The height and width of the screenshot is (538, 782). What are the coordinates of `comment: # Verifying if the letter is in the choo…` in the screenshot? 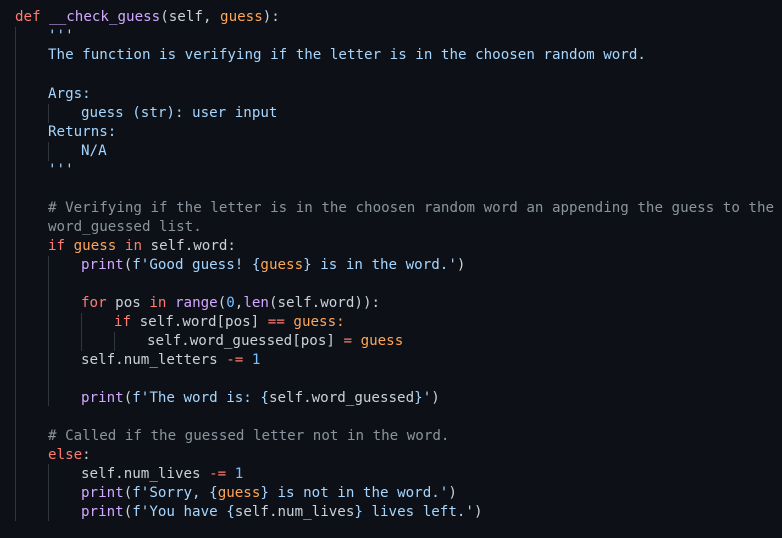 It's located at (411, 208).